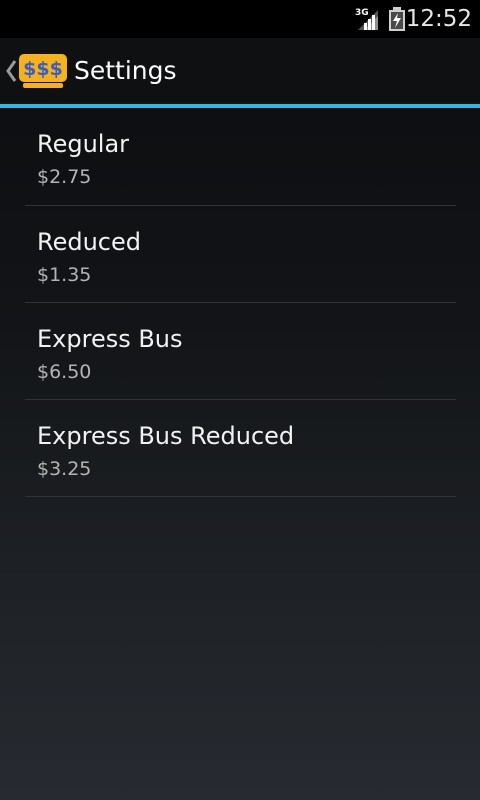 This screenshot has width=480, height=800. I want to click on fare-name: Regular, so click(83, 144).